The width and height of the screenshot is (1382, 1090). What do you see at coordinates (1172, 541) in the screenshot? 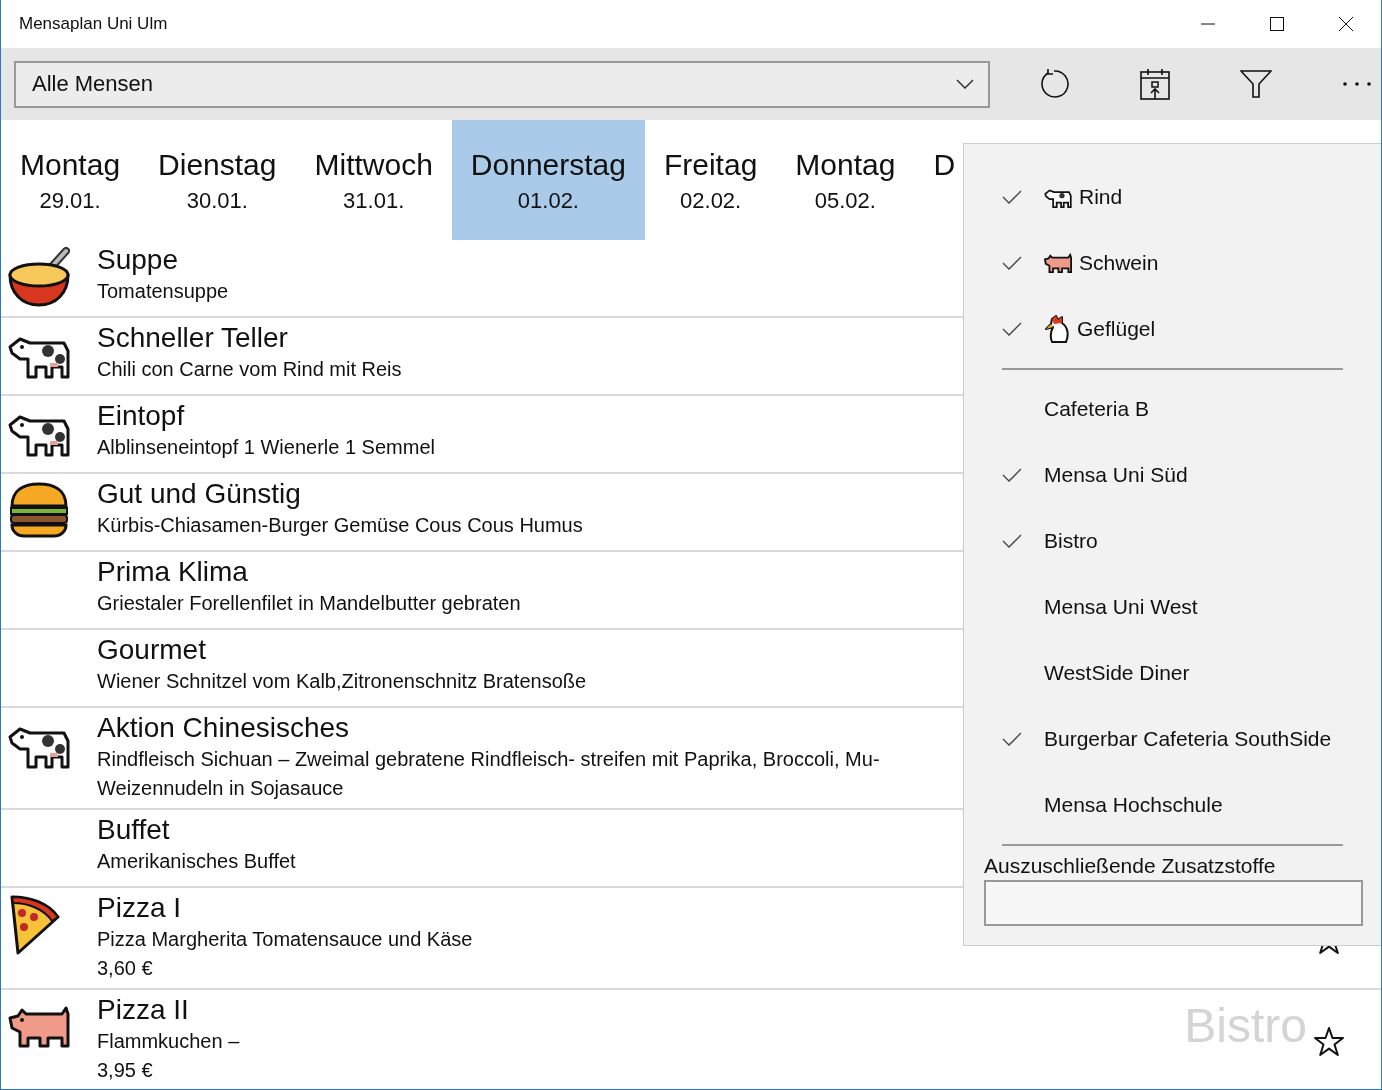
I see `filter-menu-item: Bistro` at bounding box center [1172, 541].